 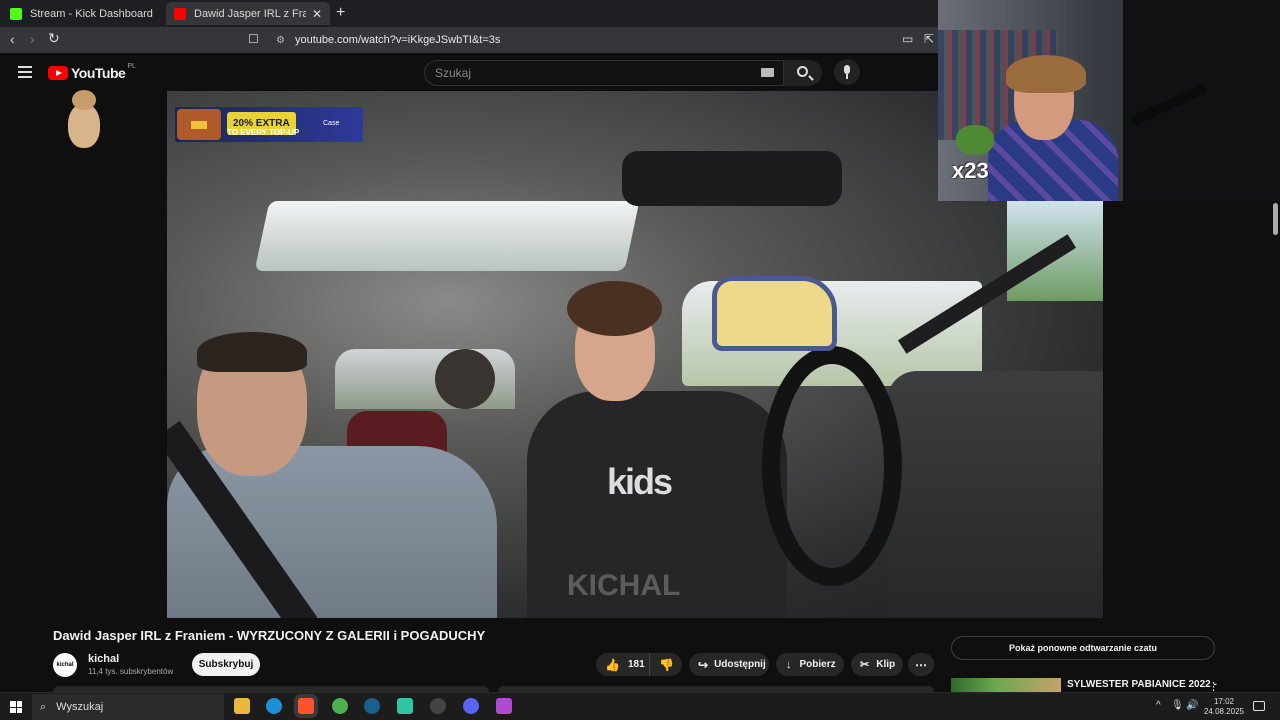 What do you see at coordinates (54, 38) in the screenshot?
I see `reload-button: ↻` at bounding box center [54, 38].